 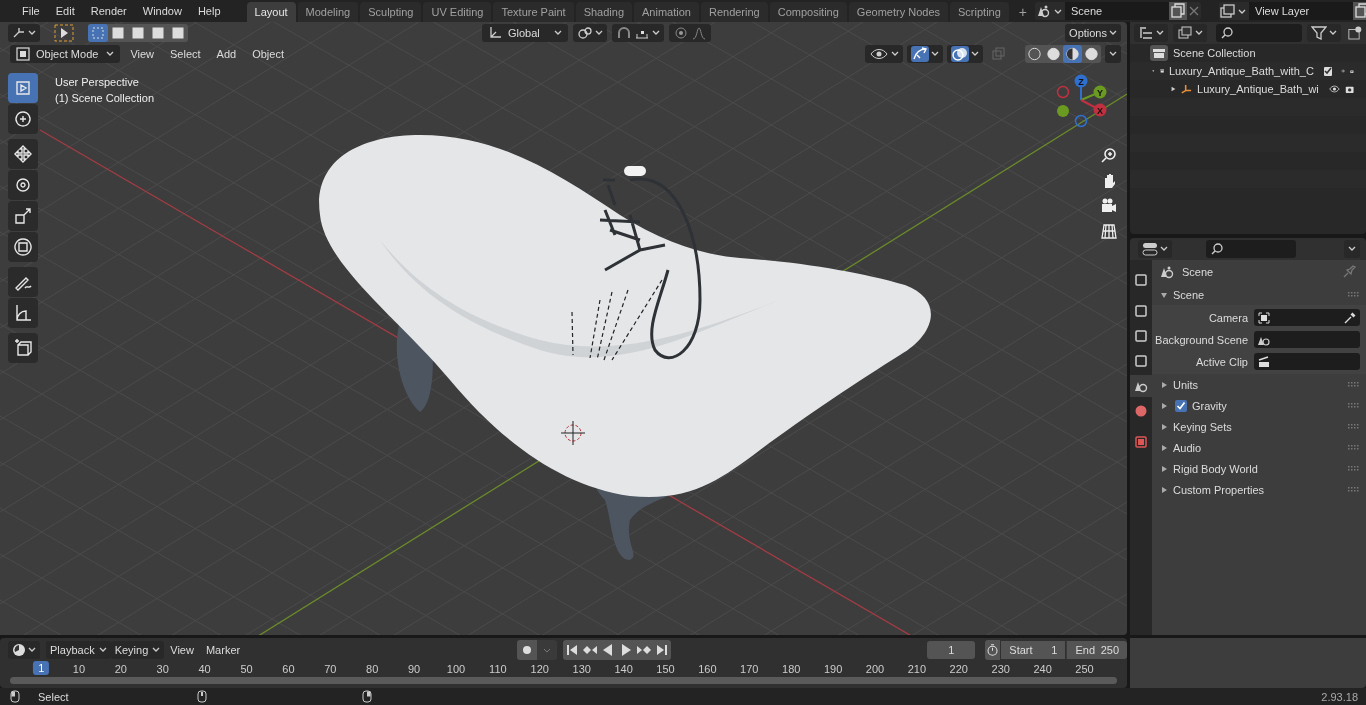 What do you see at coordinates (328, 12) in the screenshot?
I see `workspace-tab: Modeling` at bounding box center [328, 12].